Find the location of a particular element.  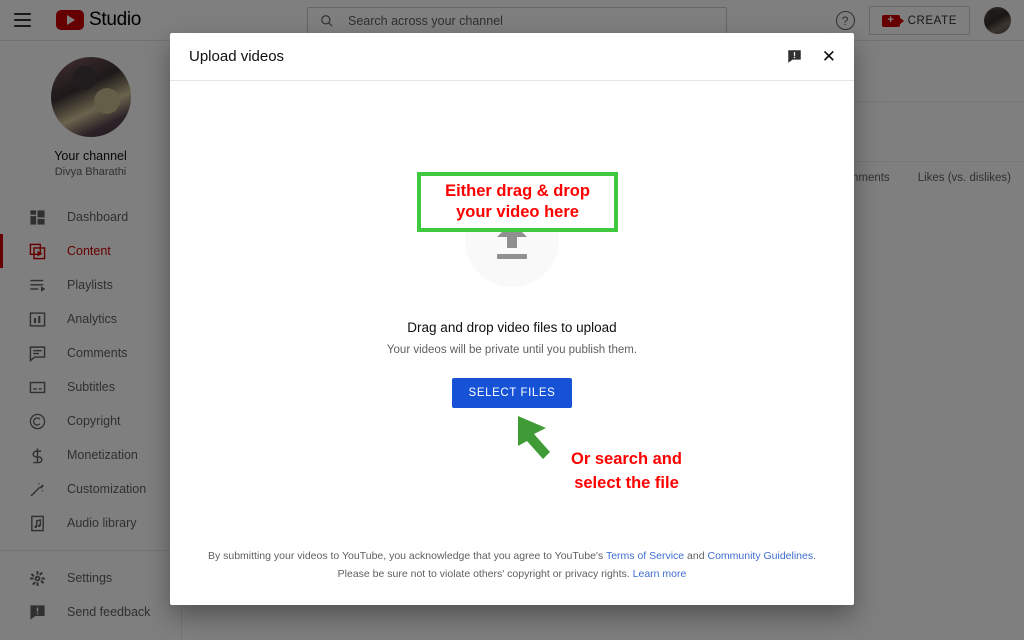

footer-text-part: . is located at coordinates (815, 556).